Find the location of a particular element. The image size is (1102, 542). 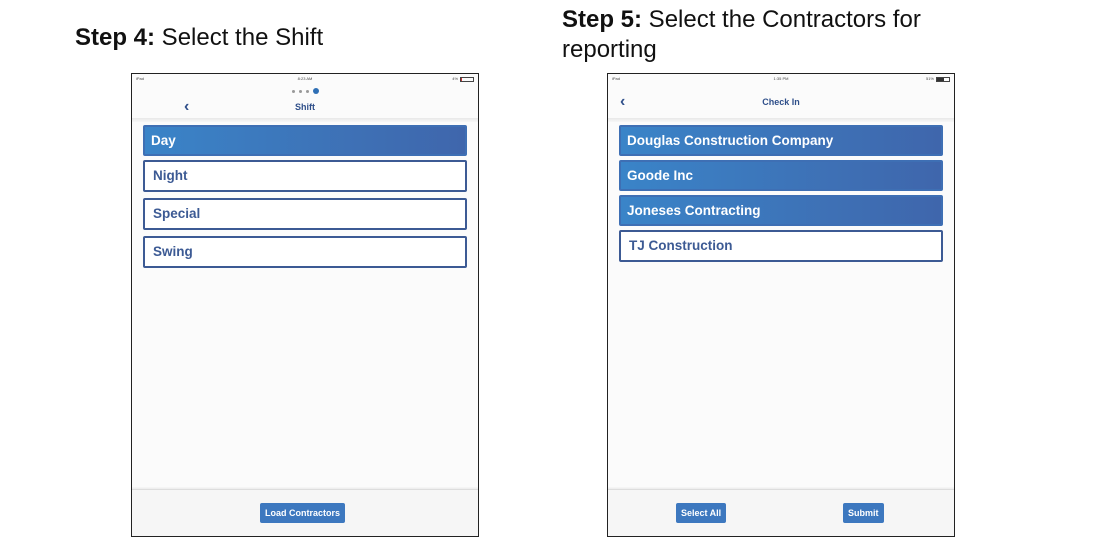

step-4-caption: Step 4: Select the Shift is located at coordinates (199, 38).